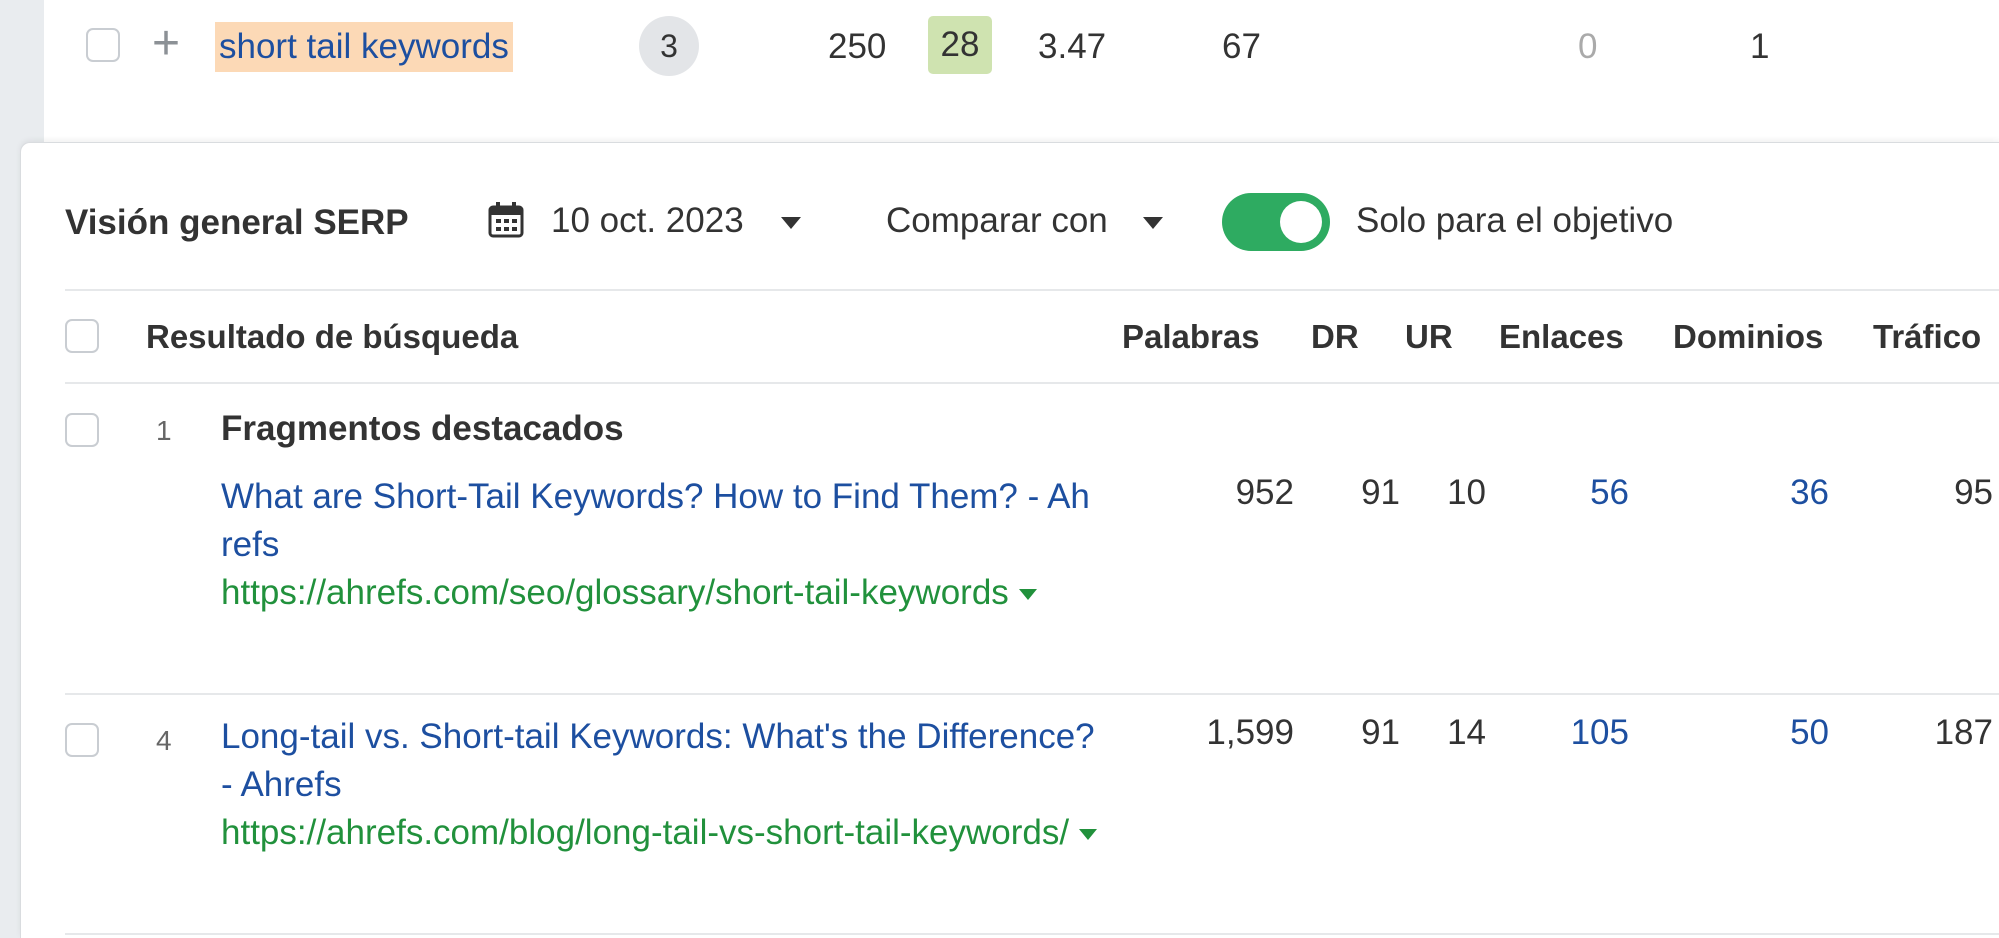  Describe the element at coordinates (364, 47) in the screenshot. I see `keyword-link: short tail keywords` at that location.